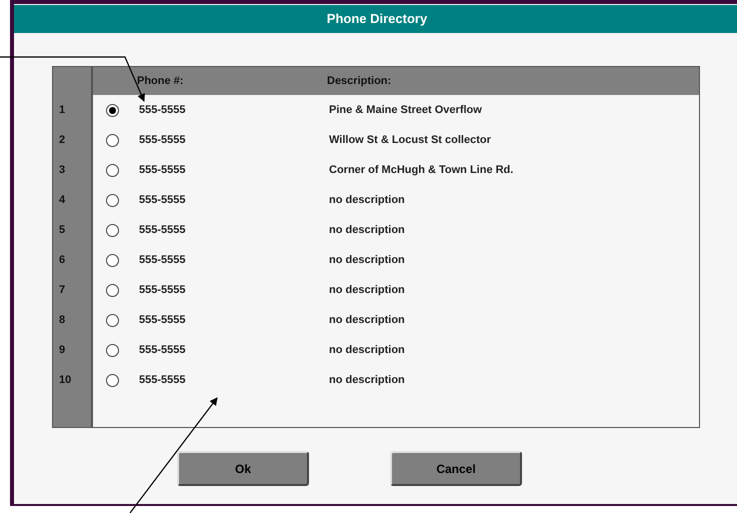  What do you see at coordinates (456, 468) in the screenshot?
I see `cancel-button: Cancel` at bounding box center [456, 468].